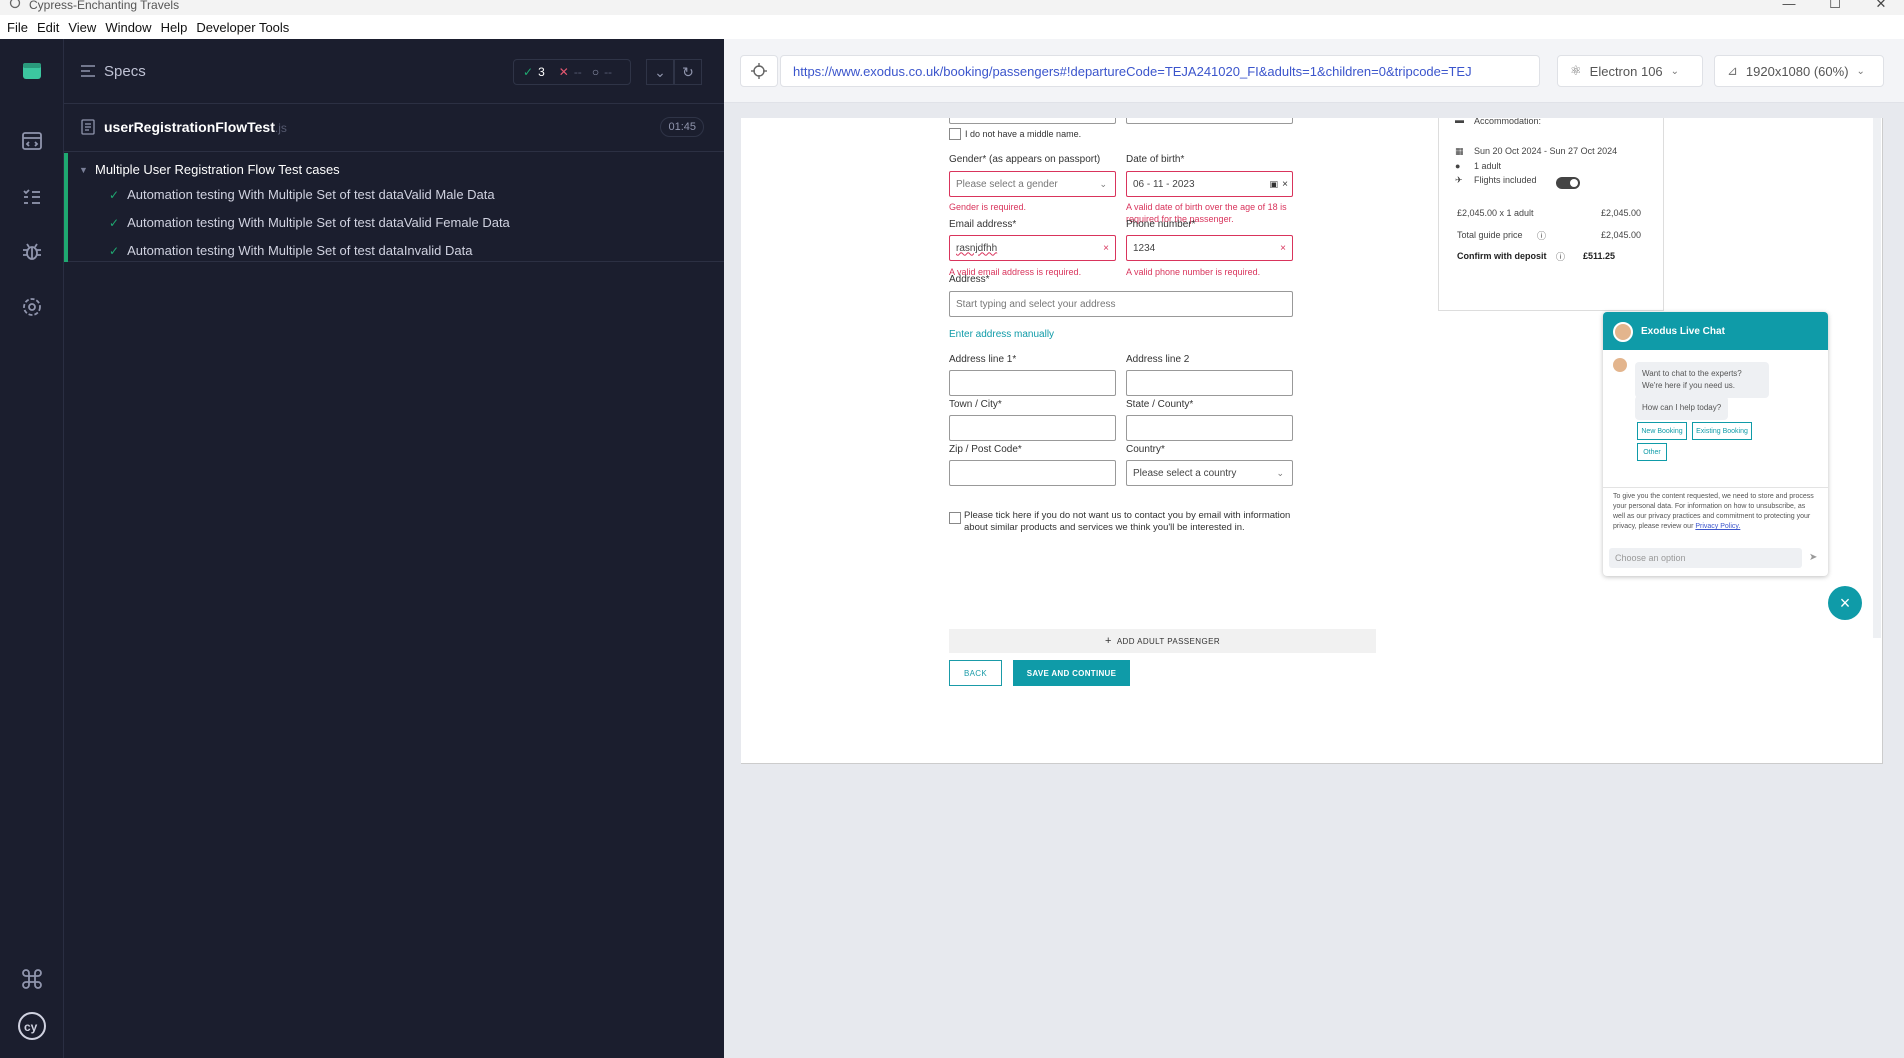 The image size is (1904, 1058). What do you see at coordinates (1145, 449) in the screenshot?
I see `country-label: Country*` at bounding box center [1145, 449].